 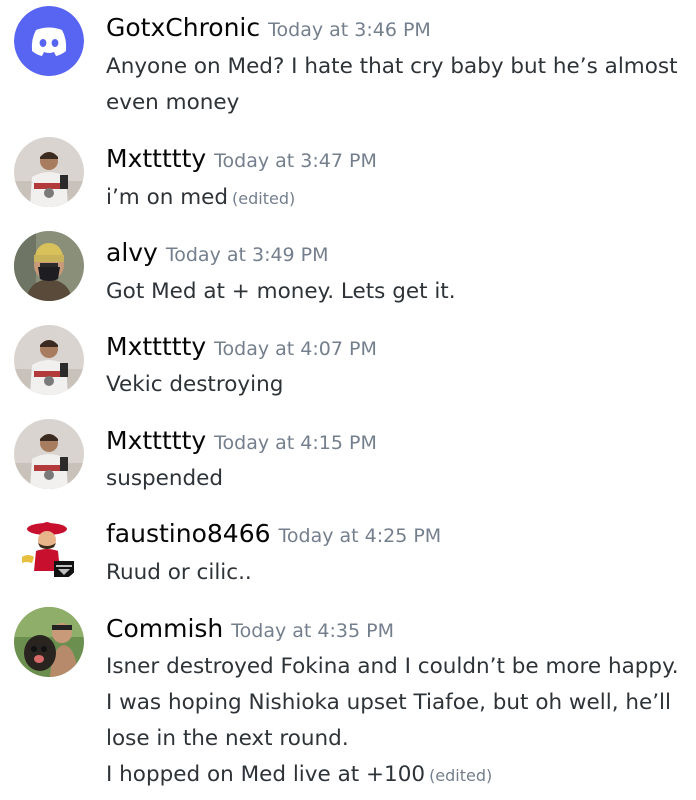 What do you see at coordinates (360, 536) in the screenshot?
I see `timestamp: Today at 4:25 PM` at bounding box center [360, 536].